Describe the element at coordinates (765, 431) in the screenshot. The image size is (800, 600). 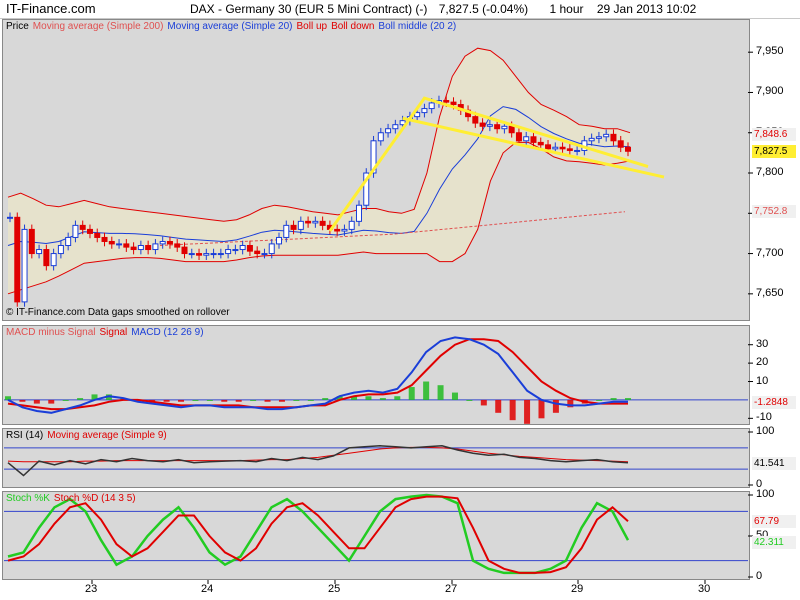
I see `y-tick-label: 100` at that location.